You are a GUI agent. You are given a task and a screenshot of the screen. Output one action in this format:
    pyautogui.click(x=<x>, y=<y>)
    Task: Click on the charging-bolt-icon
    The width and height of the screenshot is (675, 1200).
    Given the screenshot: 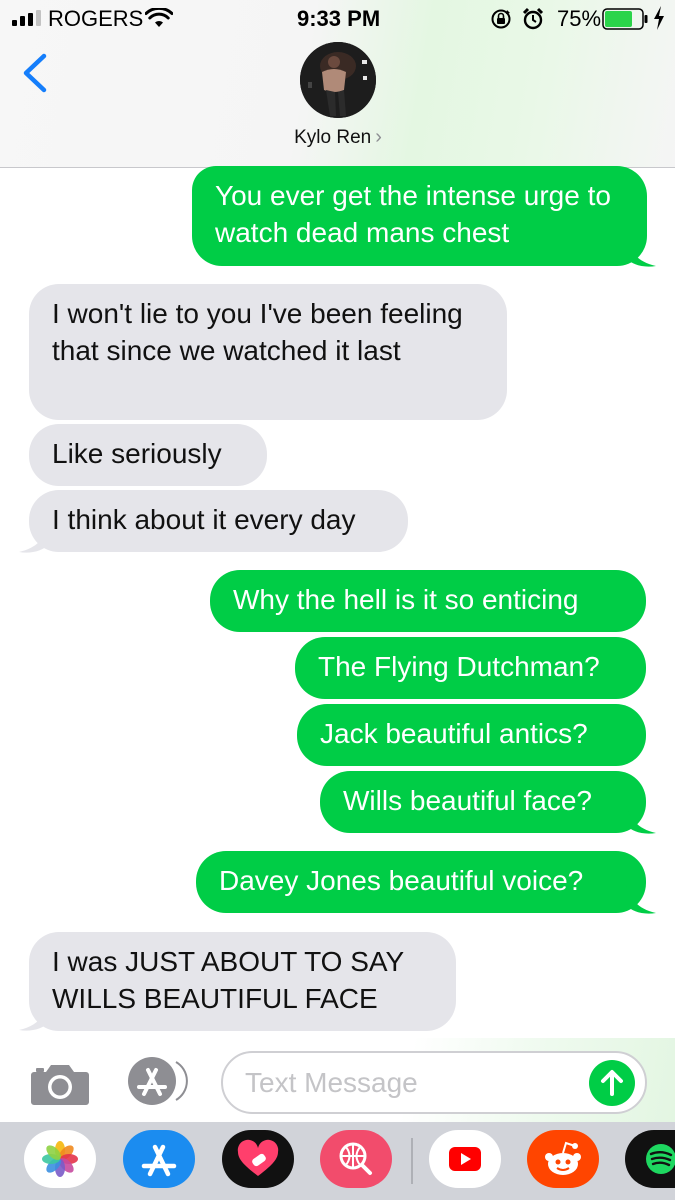 What is the action you would take?
    pyautogui.click(x=659, y=18)
    